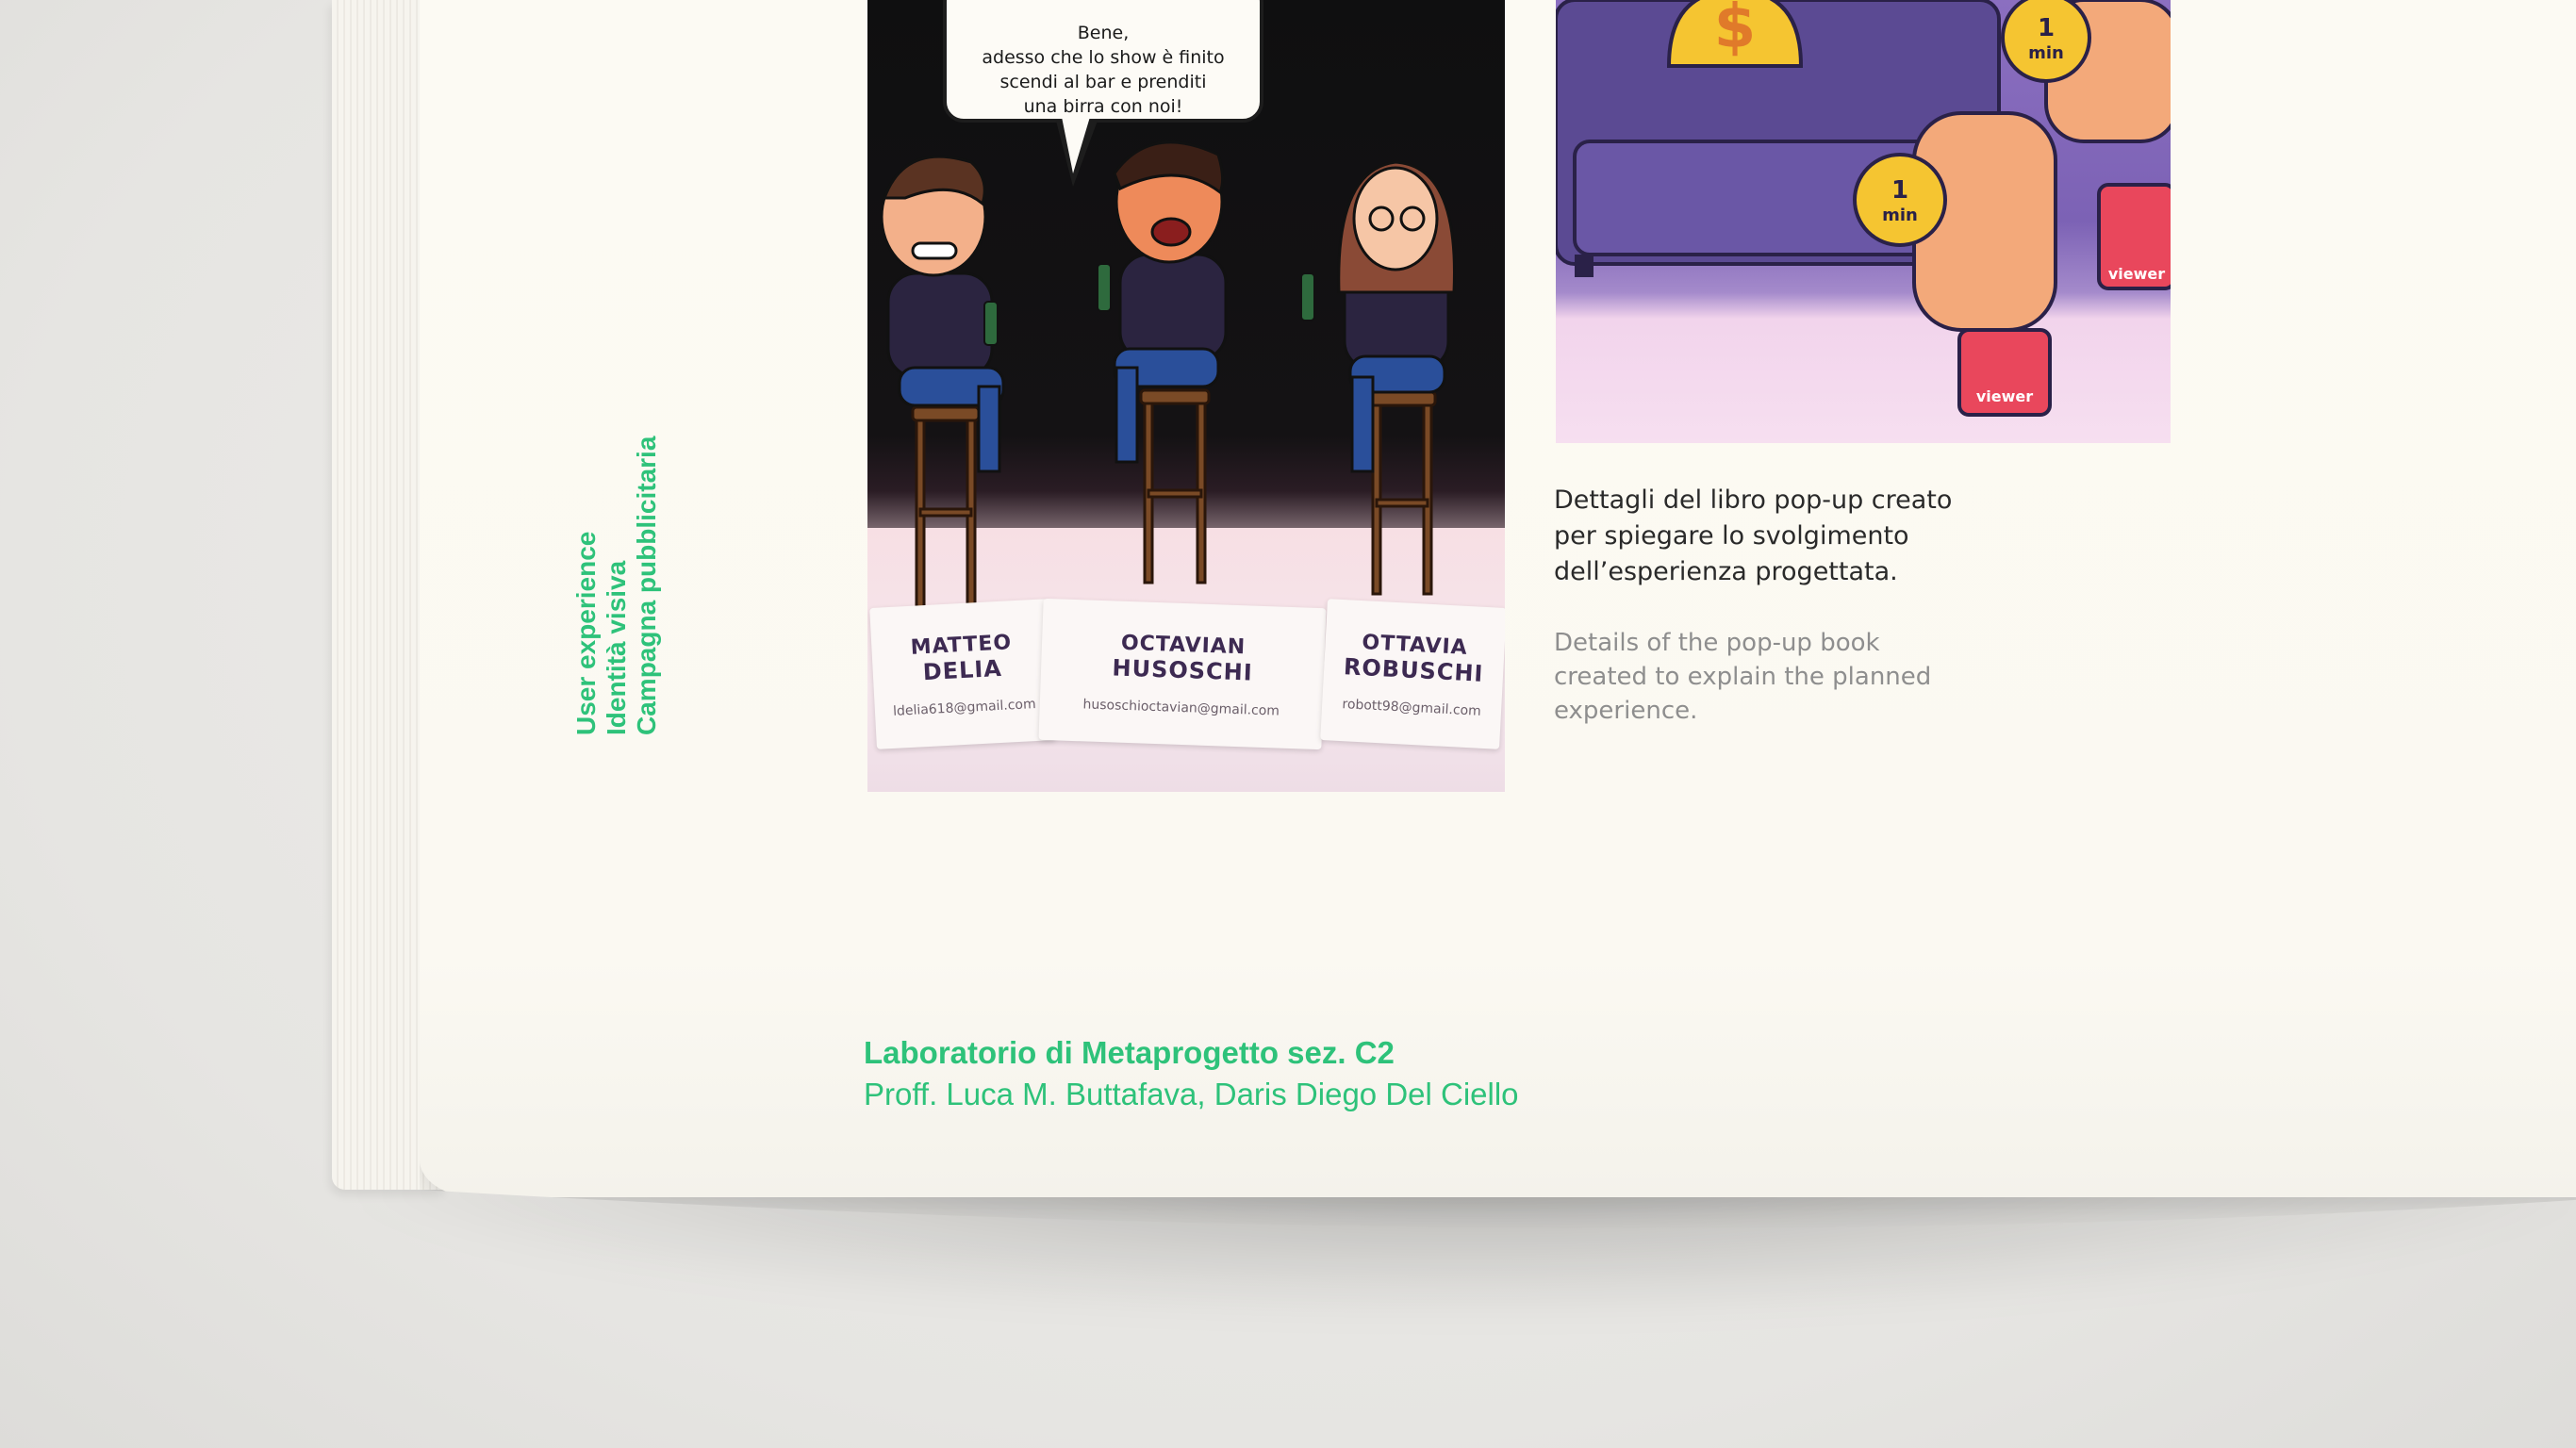 Image resolution: width=2576 pixels, height=1448 pixels. What do you see at coordinates (942, 314) in the screenshot?
I see `character-matteo` at bounding box center [942, 314].